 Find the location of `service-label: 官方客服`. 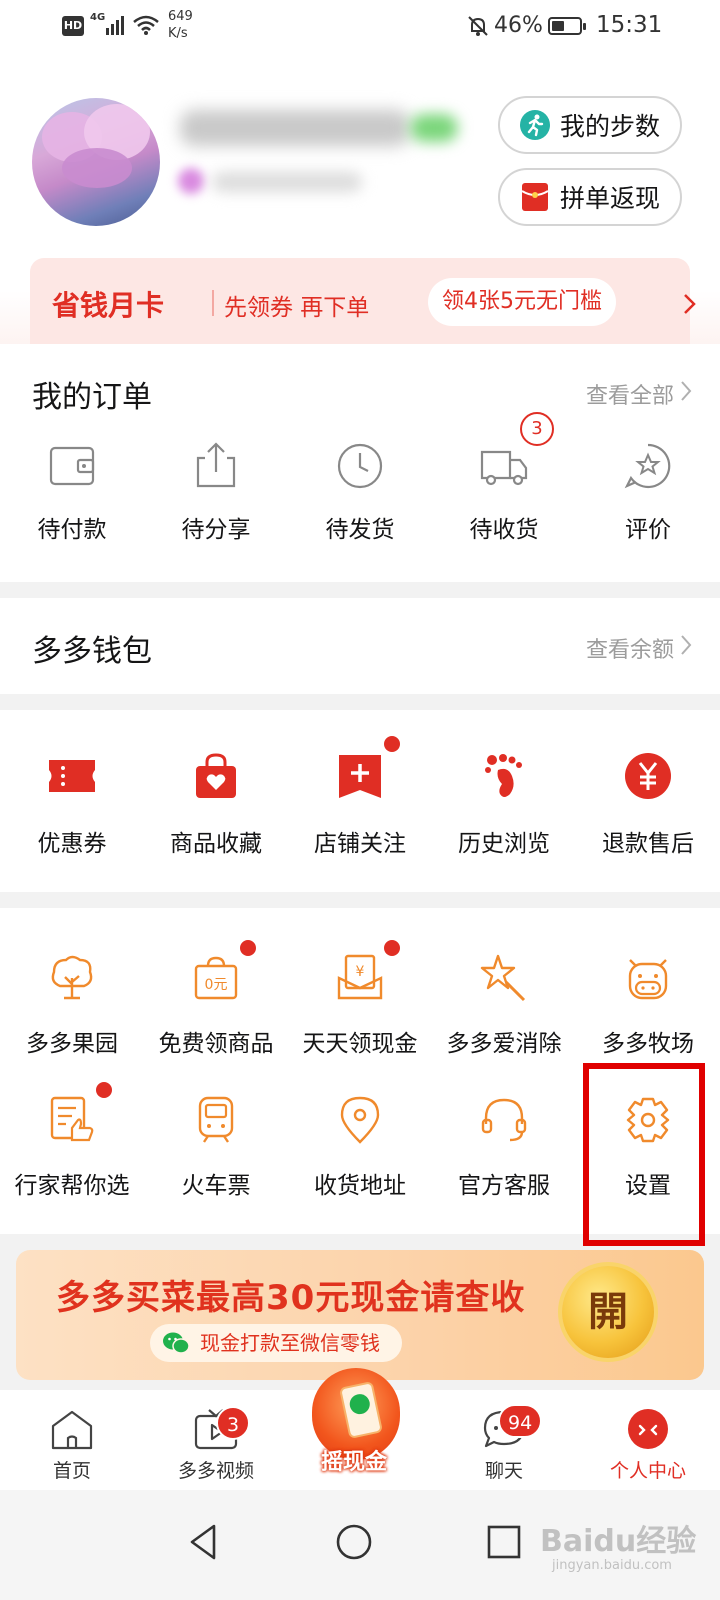

service-label: 官方客服 is located at coordinates (504, 1186).